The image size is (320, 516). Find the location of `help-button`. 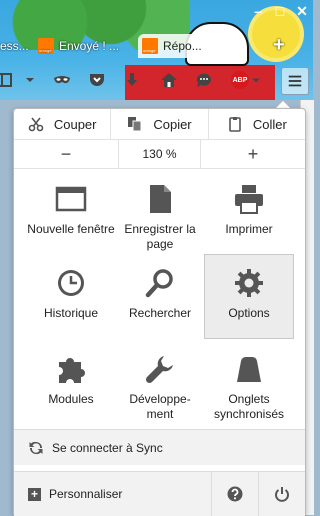

help-button is located at coordinates (234, 494).